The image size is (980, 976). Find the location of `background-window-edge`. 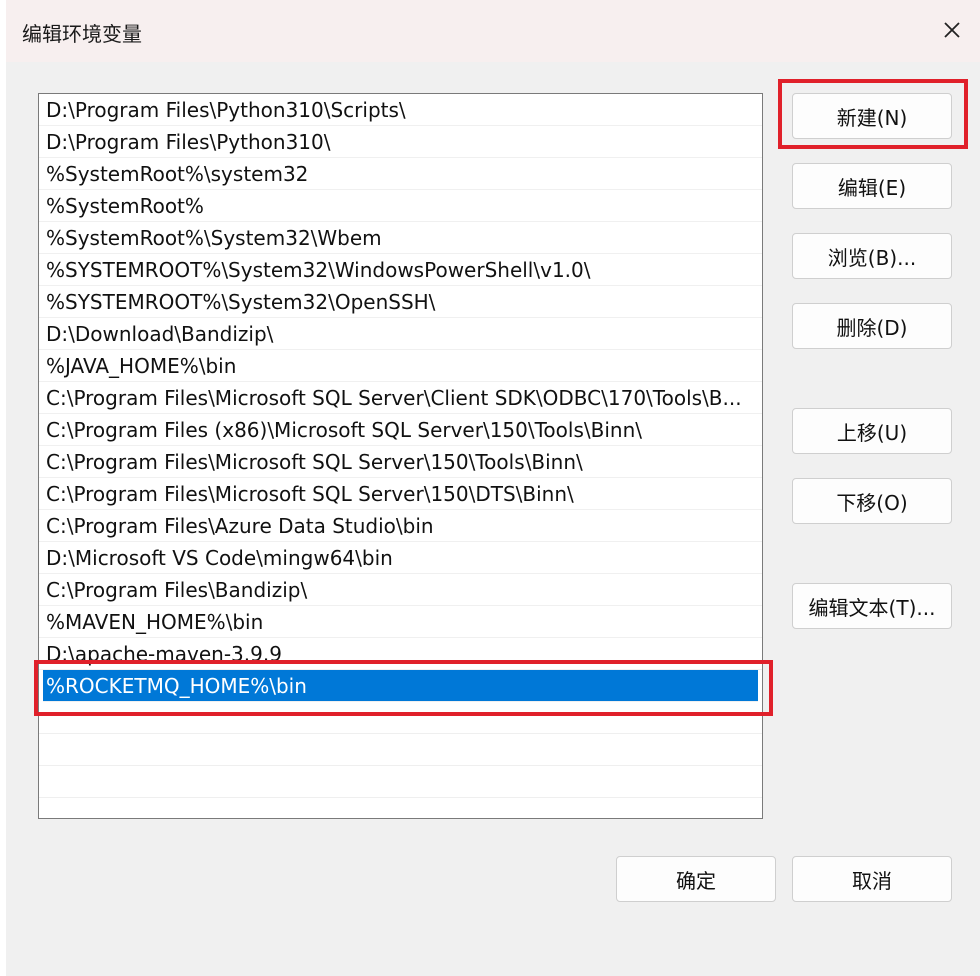

background-window-edge is located at coordinates (3, 488).